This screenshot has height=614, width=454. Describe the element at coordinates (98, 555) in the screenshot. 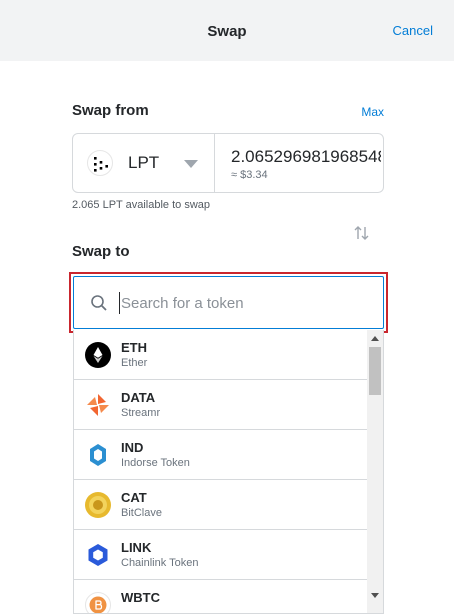

I see `chainlink-icon` at that location.